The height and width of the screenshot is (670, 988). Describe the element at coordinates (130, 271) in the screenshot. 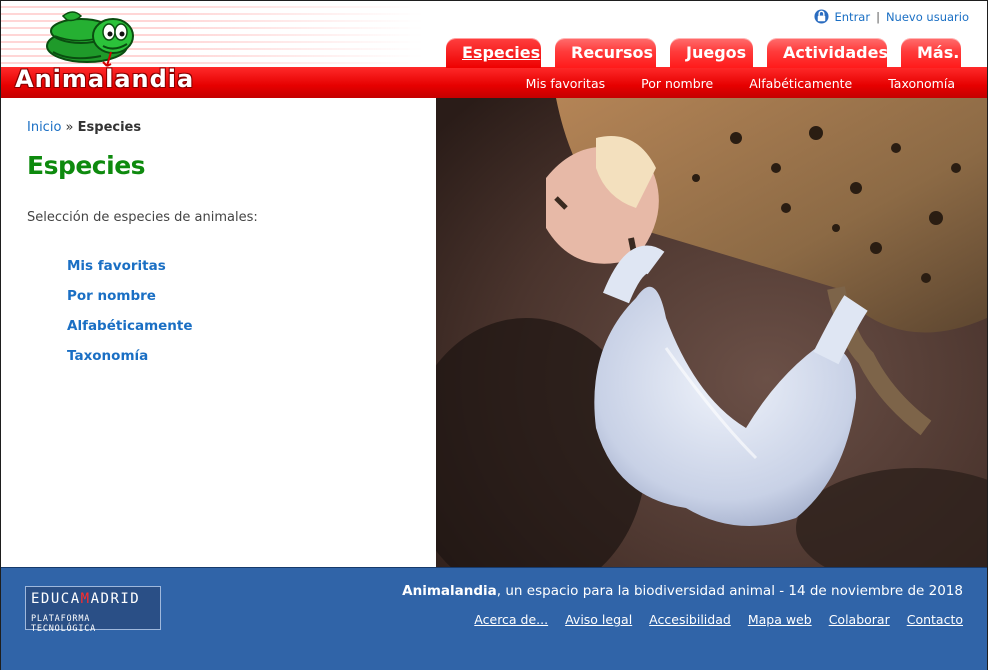

I see `link-mis-favoritas: Mis favoritas` at that location.